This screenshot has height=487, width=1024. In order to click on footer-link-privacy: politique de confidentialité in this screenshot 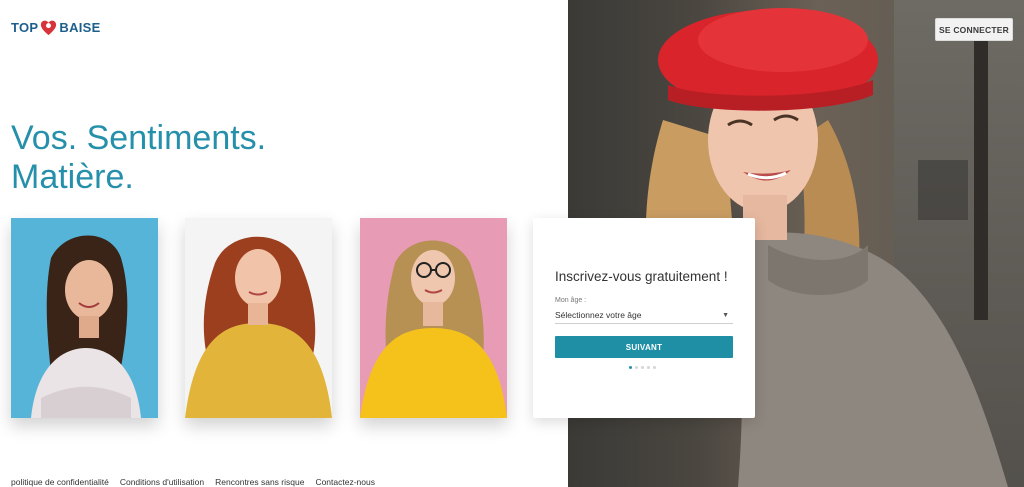, I will do `click(60, 482)`.